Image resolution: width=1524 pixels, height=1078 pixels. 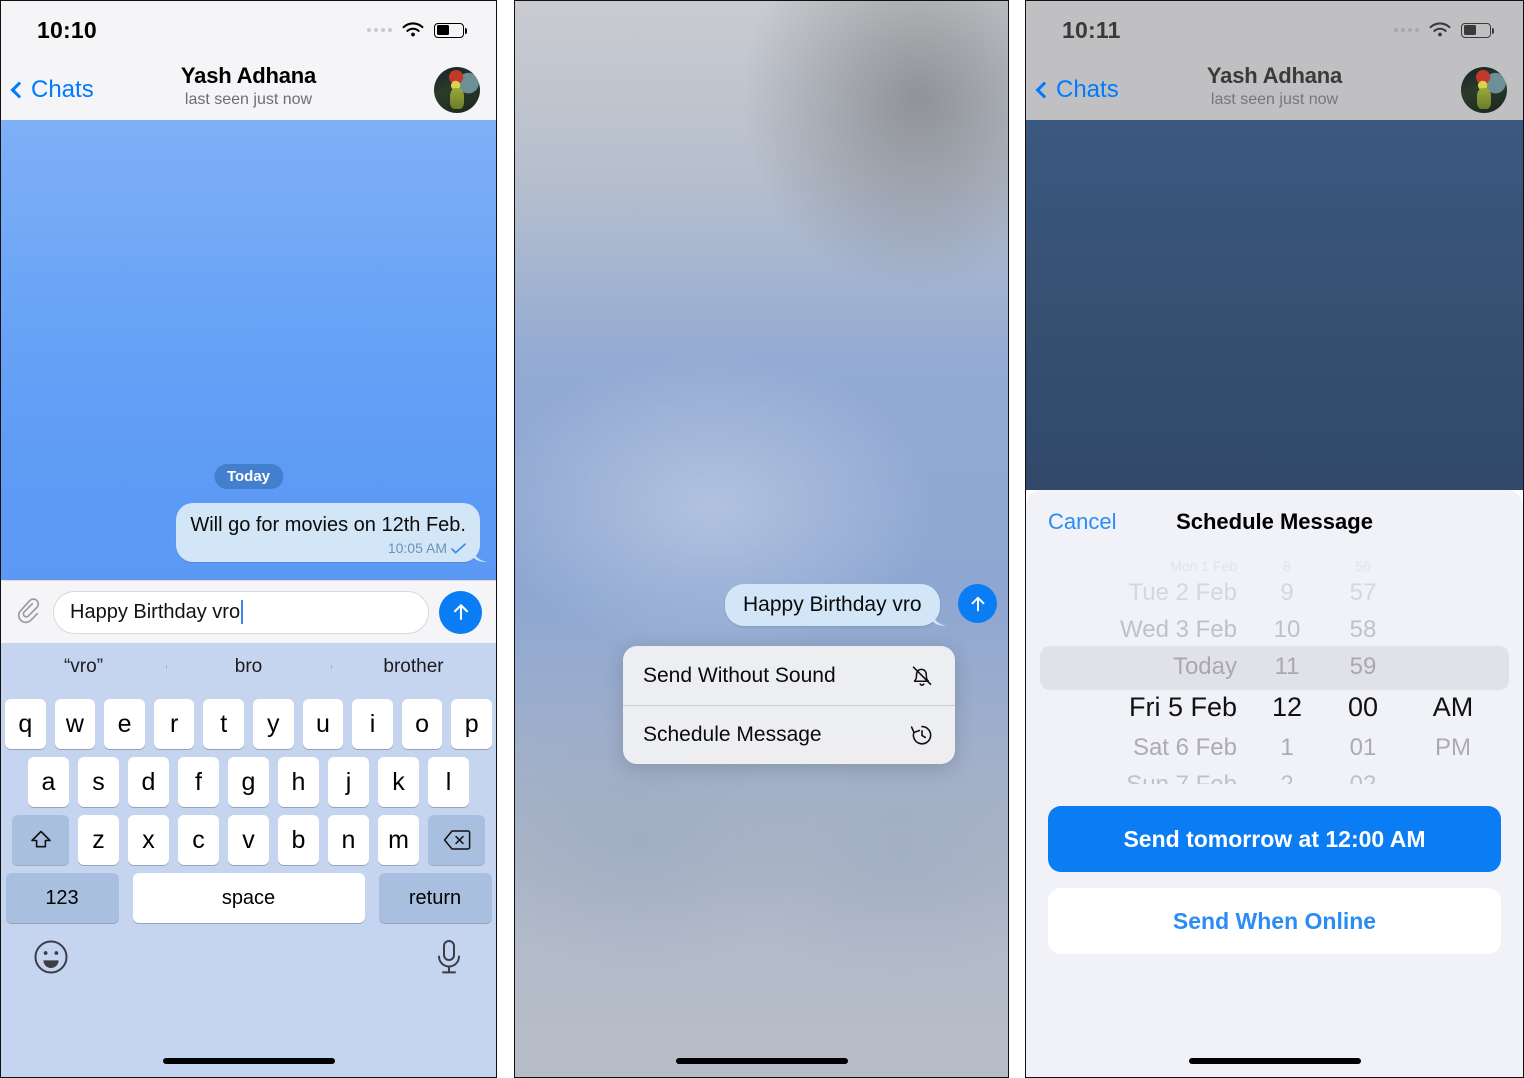 What do you see at coordinates (372, 724) in the screenshot?
I see `key-i: i` at bounding box center [372, 724].